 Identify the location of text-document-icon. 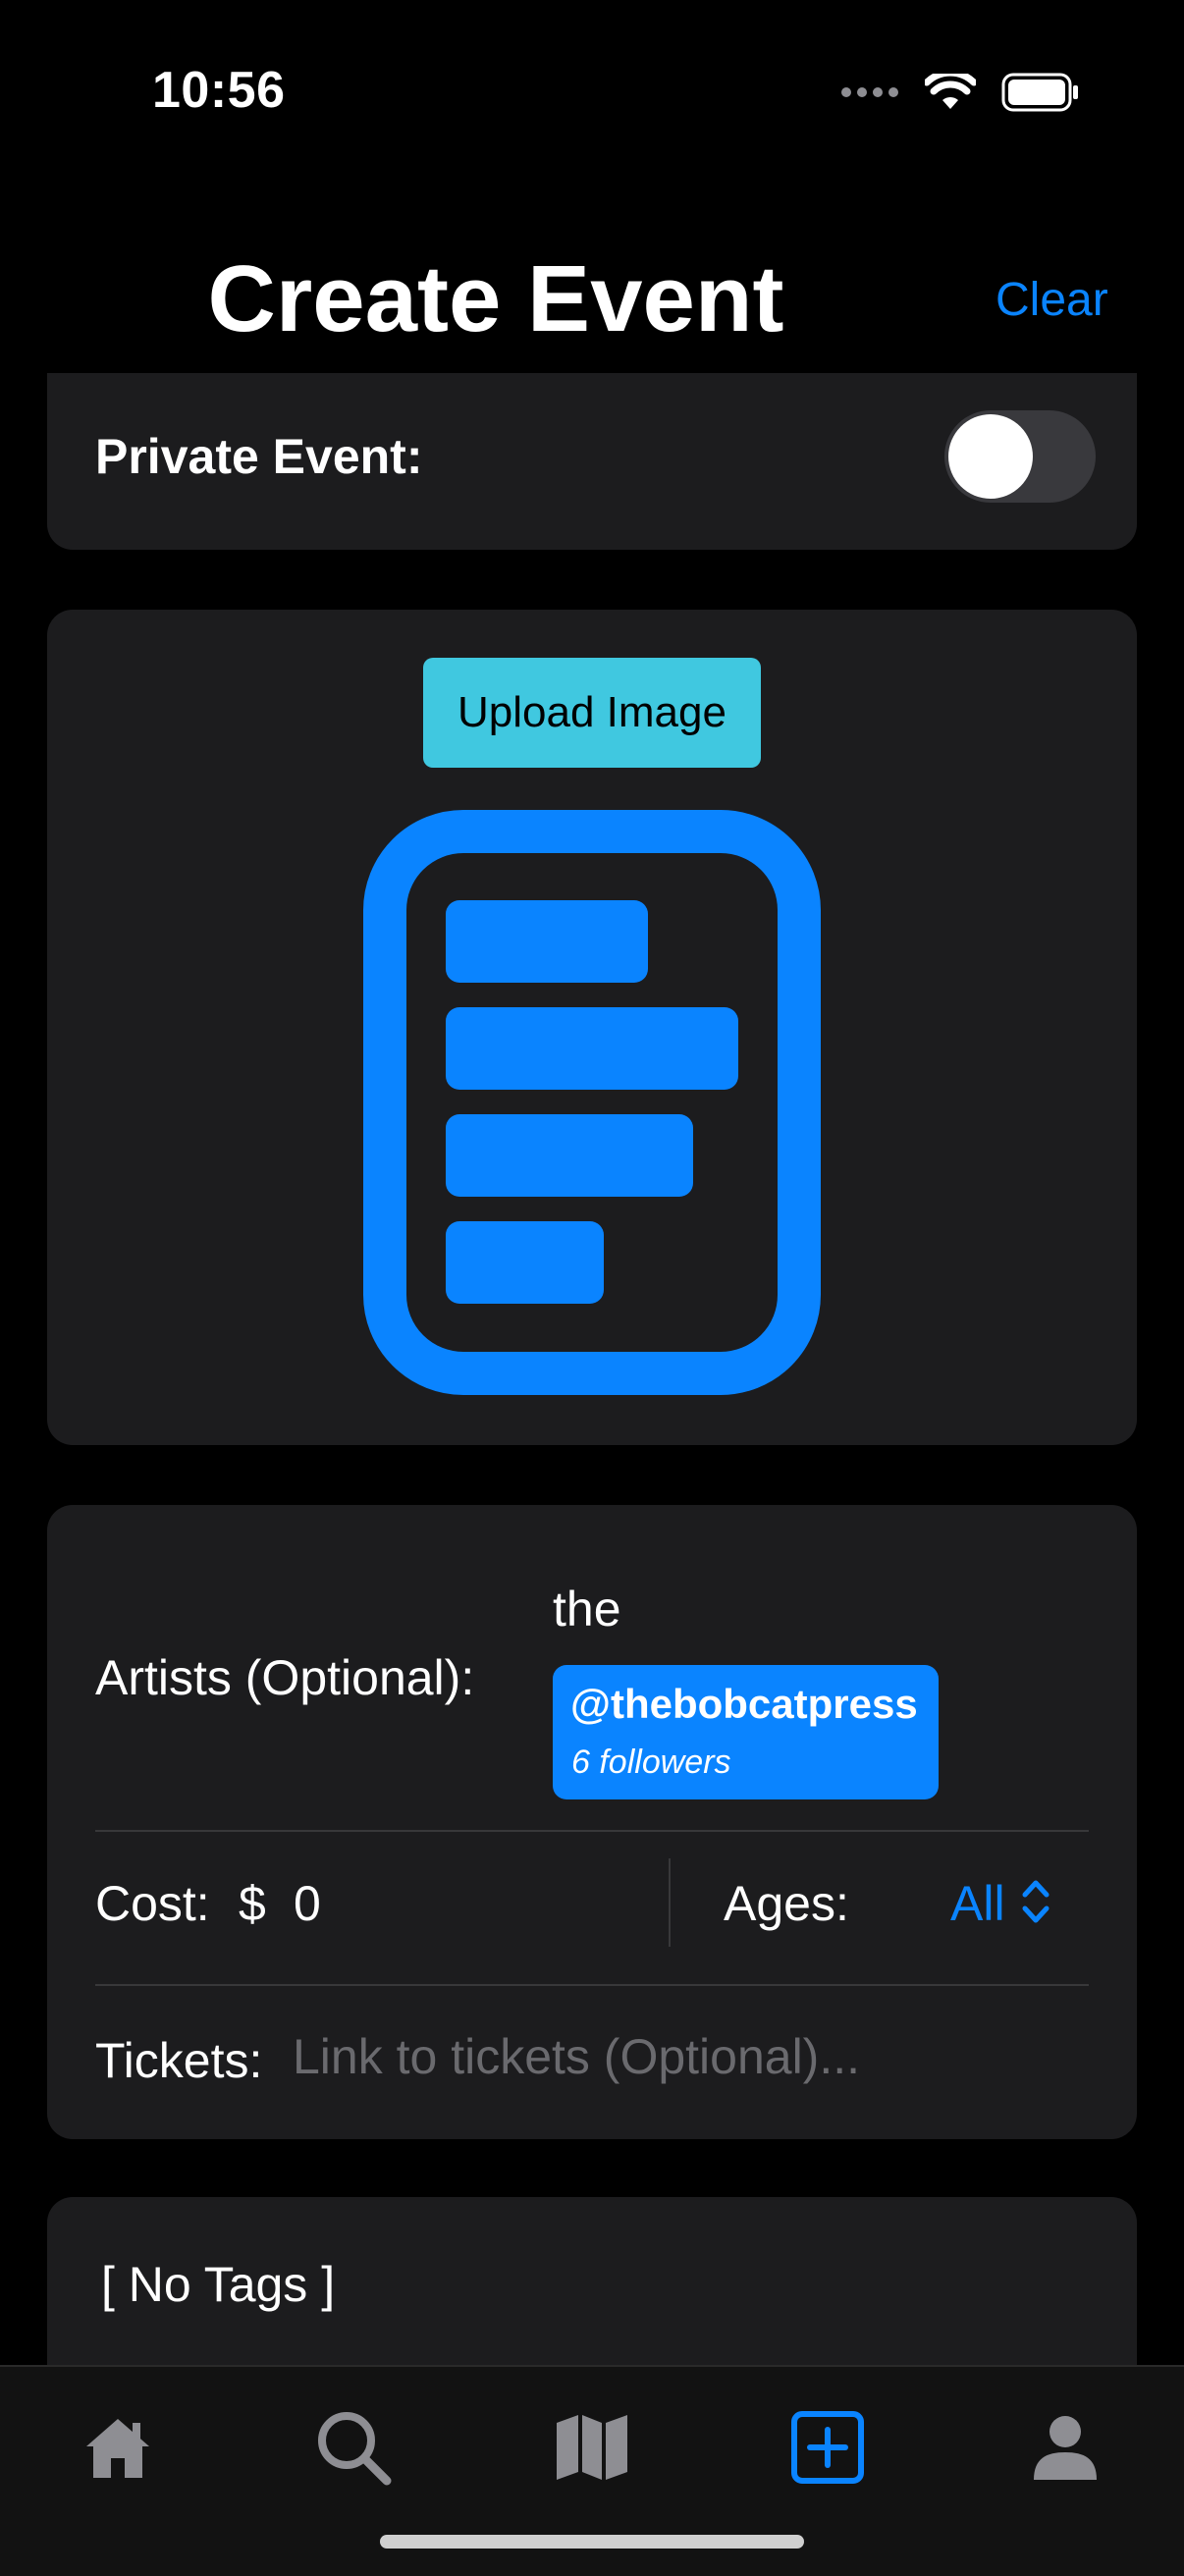
(592, 1102).